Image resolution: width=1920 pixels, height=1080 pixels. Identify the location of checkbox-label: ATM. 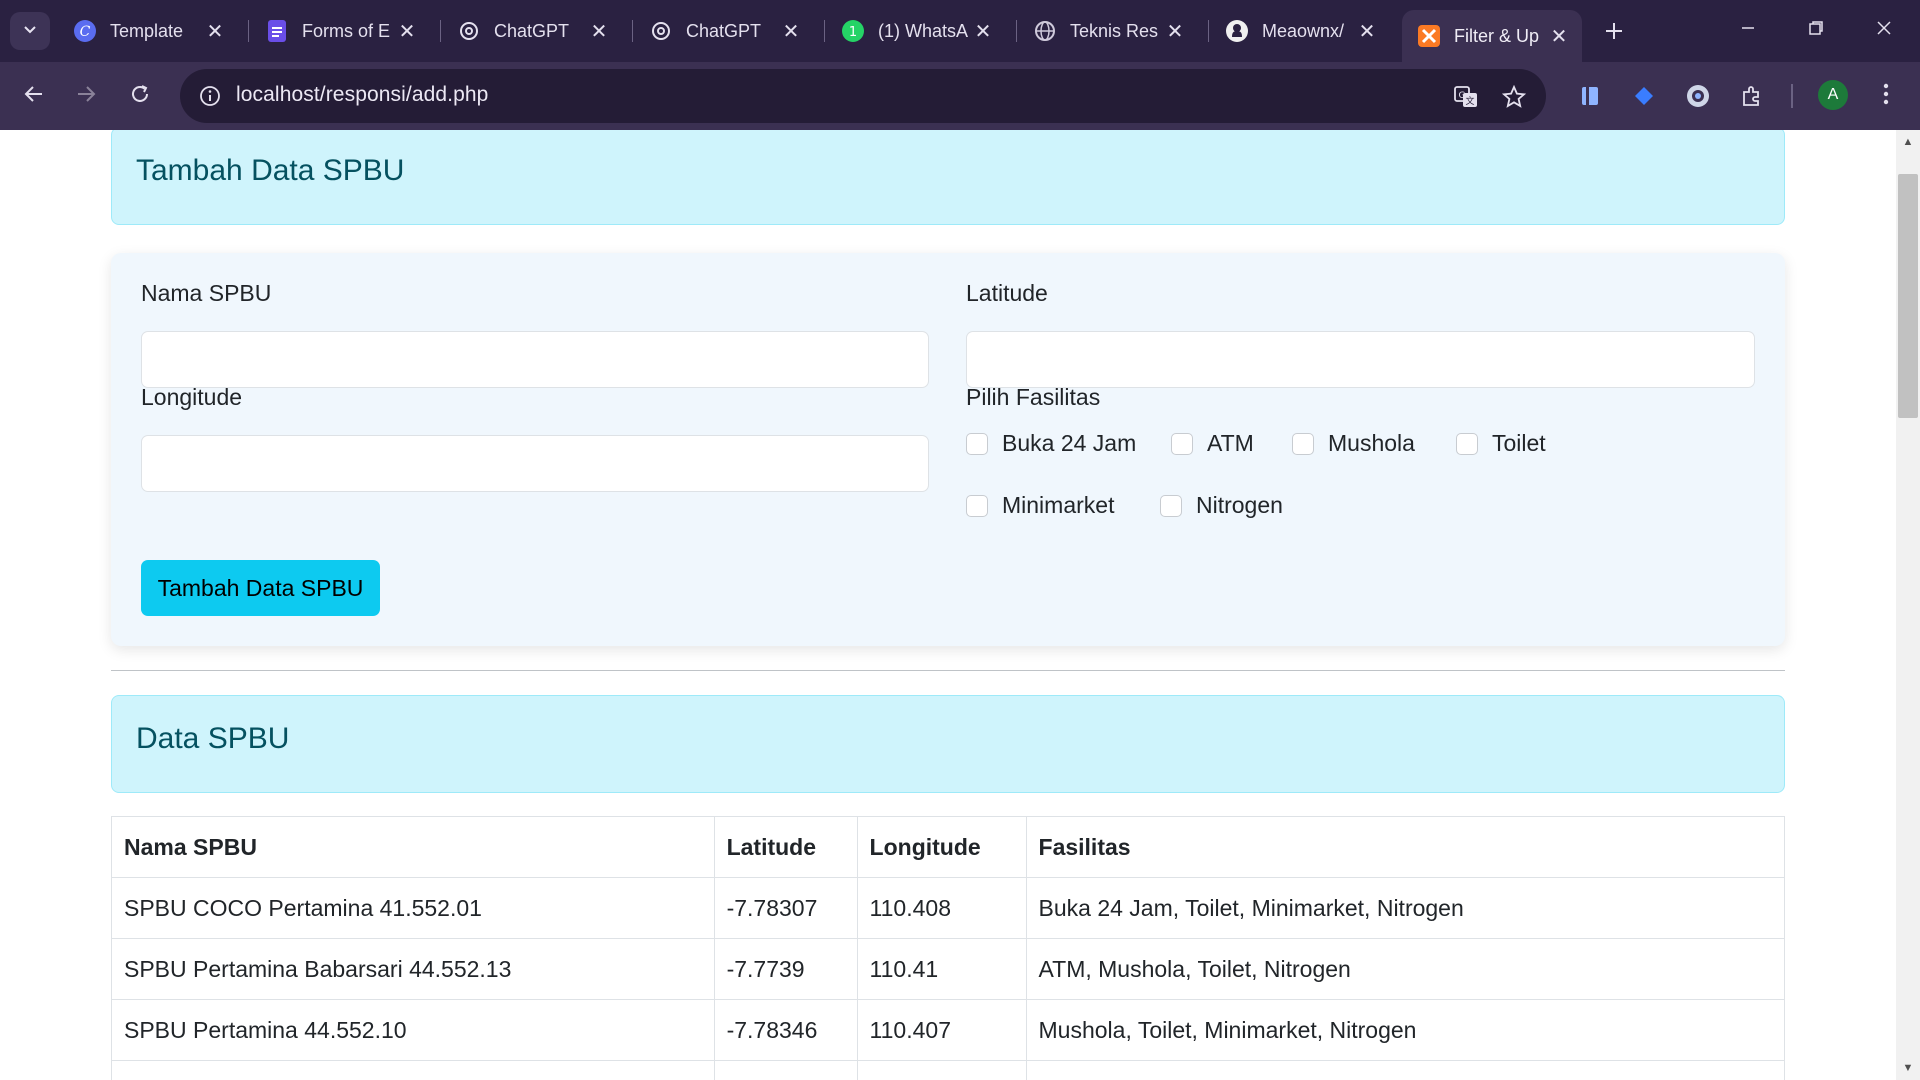
(1230, 443).